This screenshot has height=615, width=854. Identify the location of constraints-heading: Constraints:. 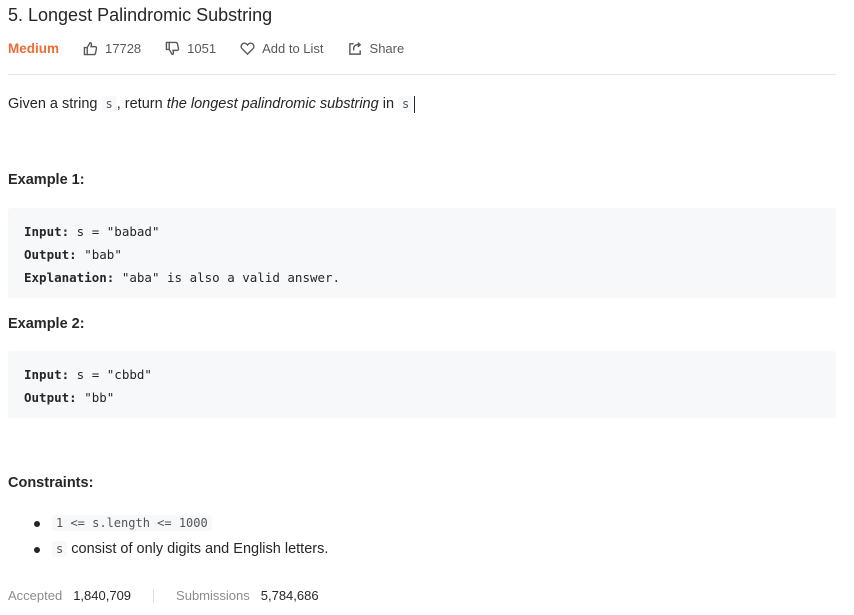
(51, 483).